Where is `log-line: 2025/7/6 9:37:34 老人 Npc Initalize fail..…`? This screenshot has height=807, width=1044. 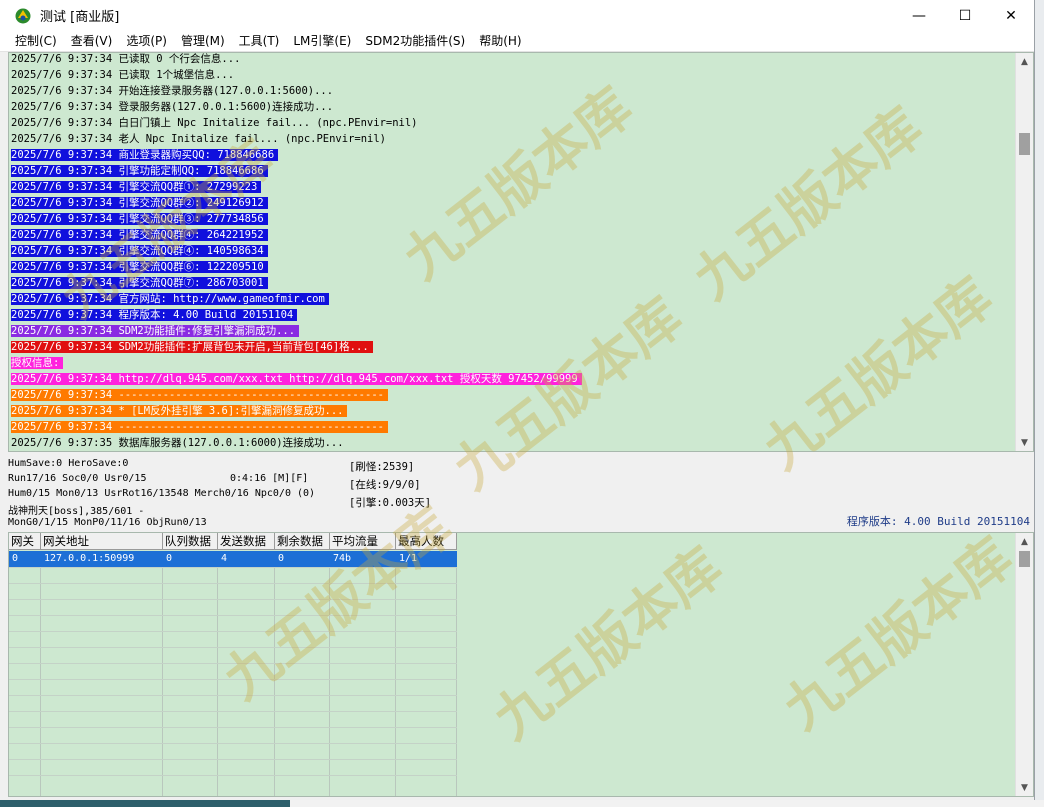 log-line: 2025/7/6 9:37:34 老人 Npc Initalize fail..… is located at coordinates (200, 139).